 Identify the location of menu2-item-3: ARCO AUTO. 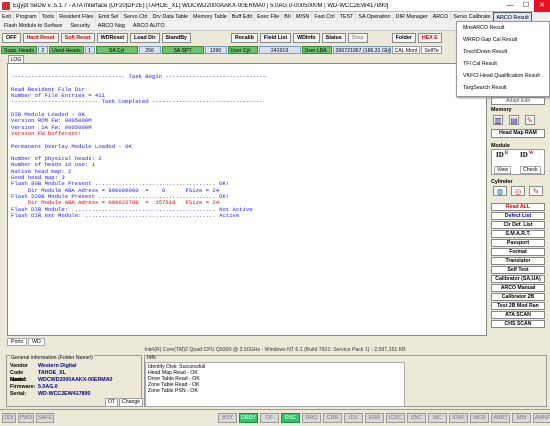
(149, 26).